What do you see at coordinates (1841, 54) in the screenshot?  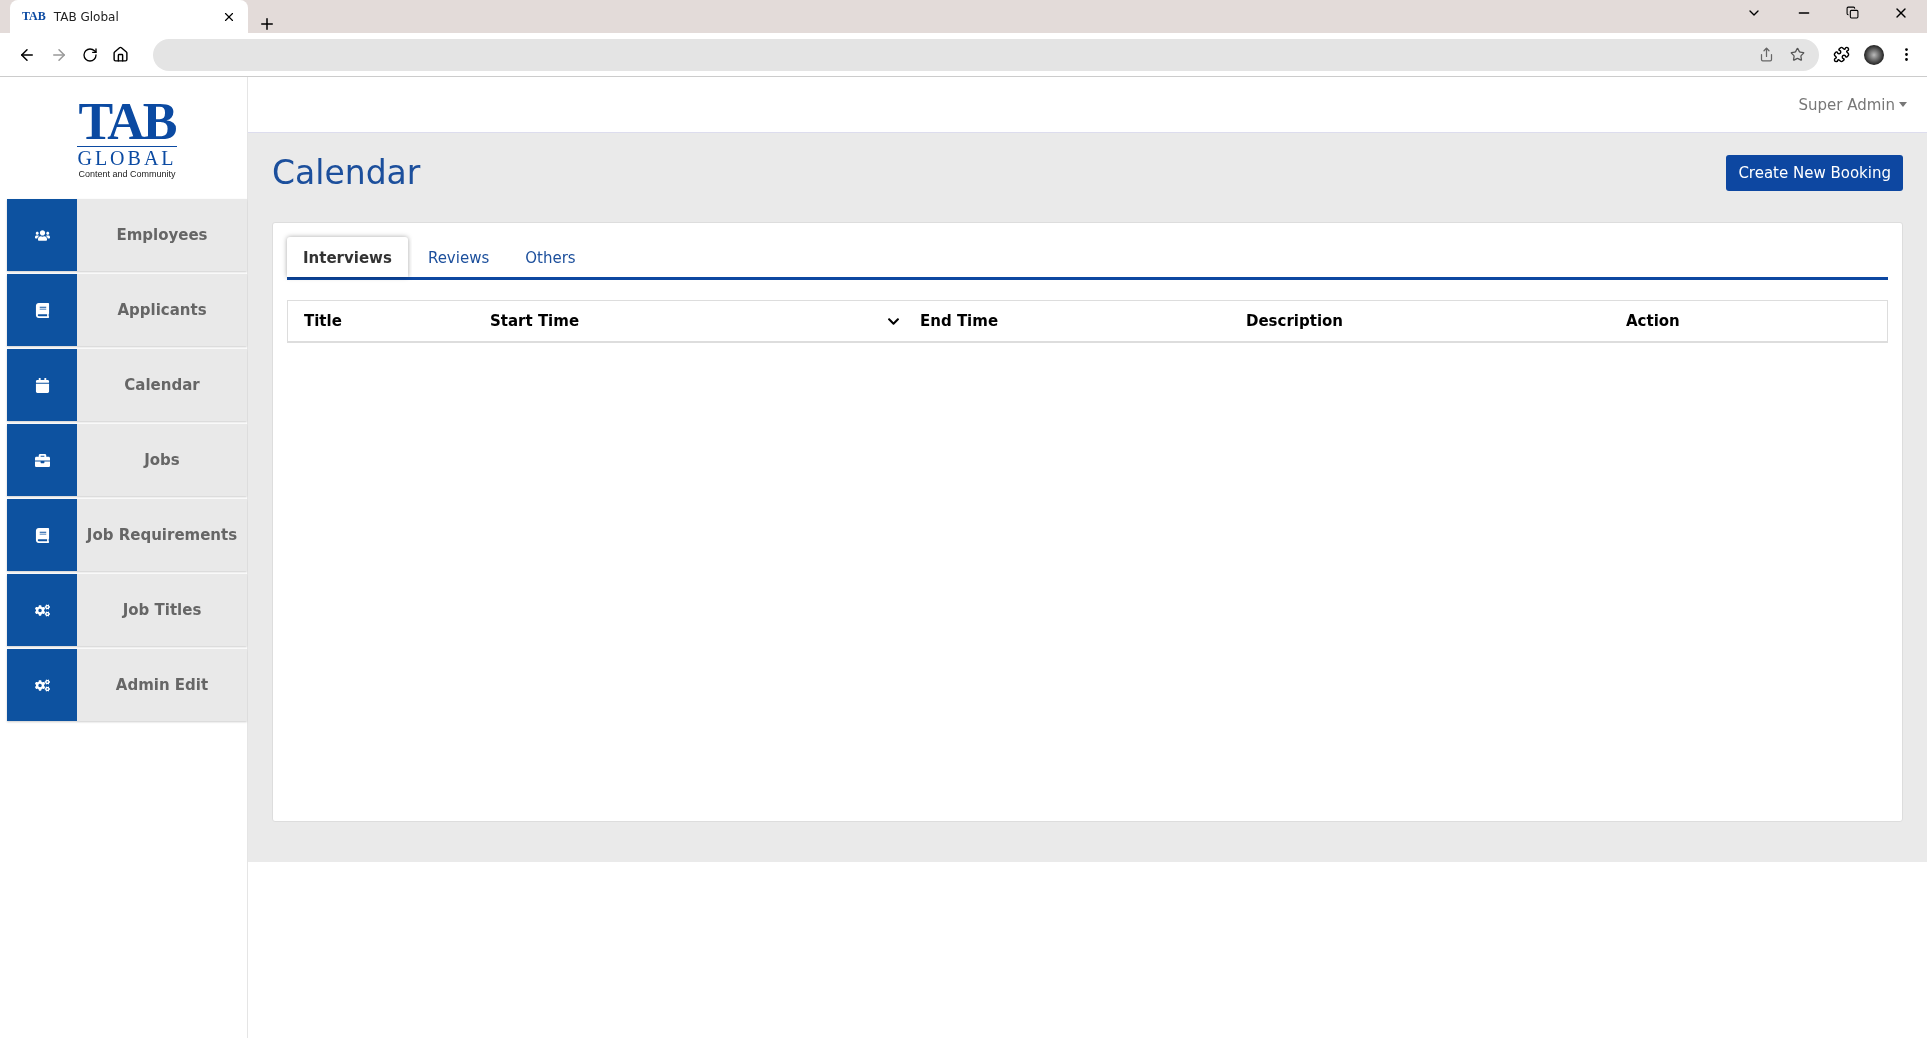 I see `extensions-icon` at bounding box center [1841, 54].